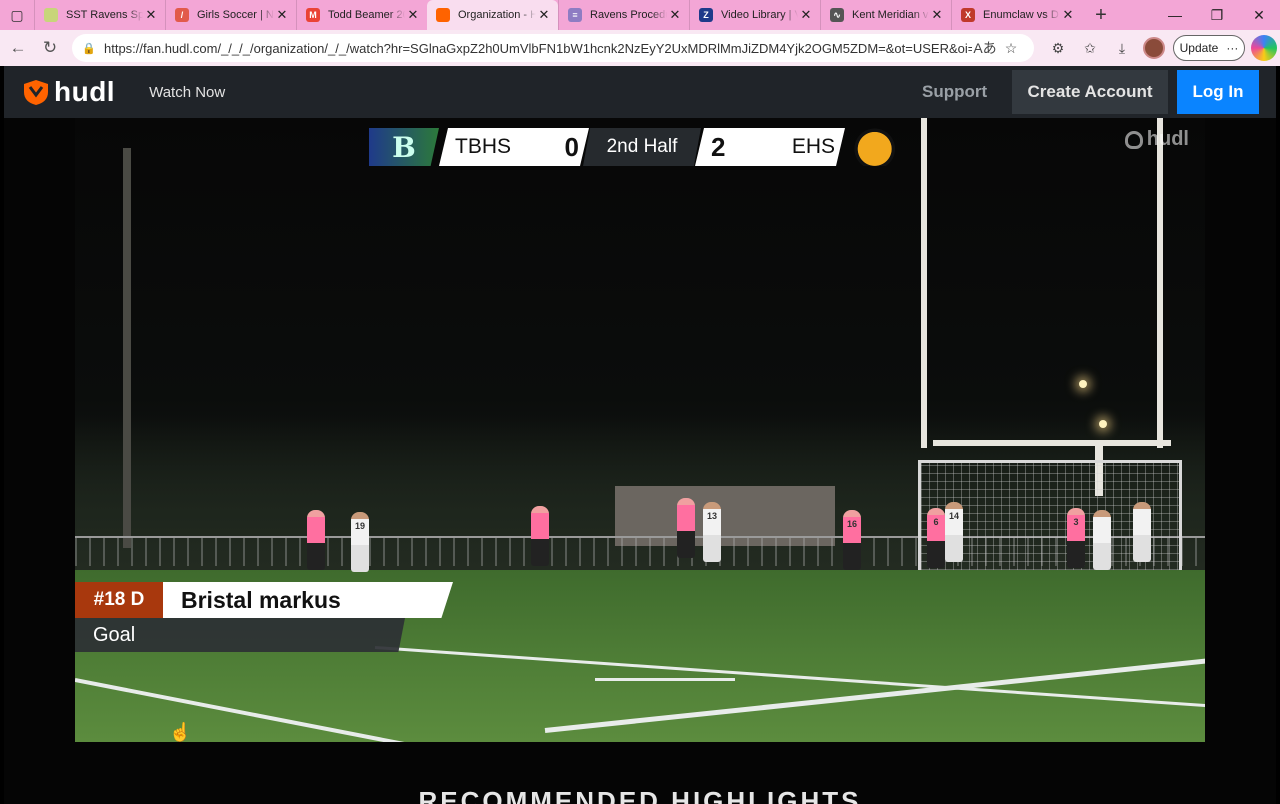 The width and height of the screenshot is (1280, 804). What do you see at coordinates (1090, 92) in the screenshot?
I see `create-account-button: Create Account` at bounding box center [1090, 92].